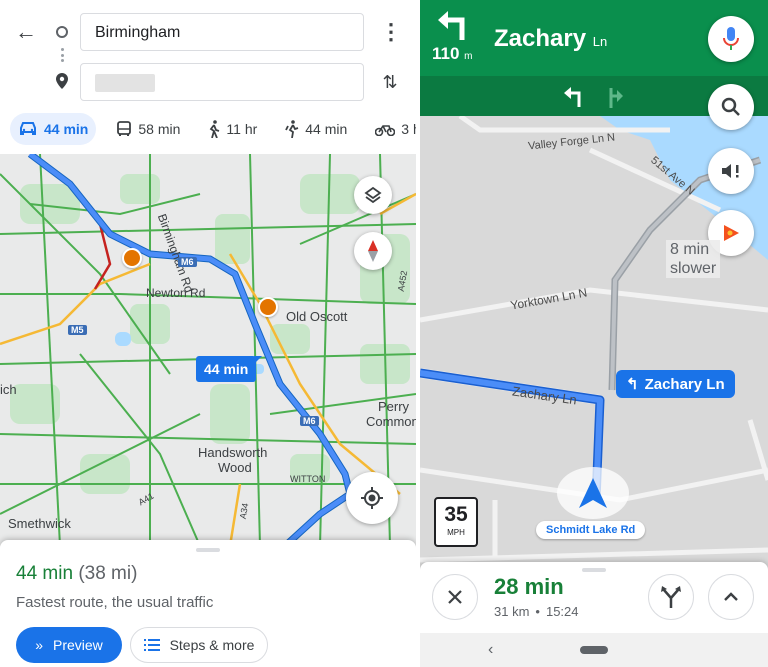 The width and height of the screenshot is (768, 667). What do you see at coordinates (148, 129) in the screenshot?
I see `mode-transit: 58 min` at bounding box center [148, 129].